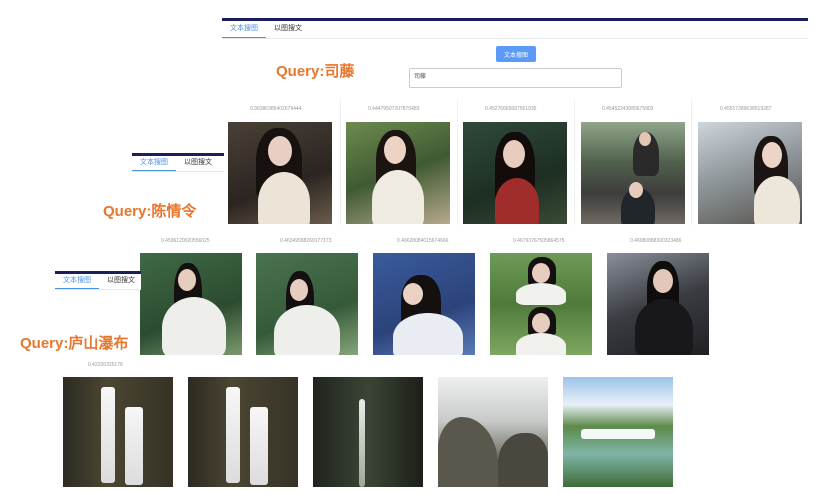  What do you see at coordinates (306, 241) in the screenshot?
I see `panel2-score-2: 0.46349588269177173` at bounding box center [306, 241].